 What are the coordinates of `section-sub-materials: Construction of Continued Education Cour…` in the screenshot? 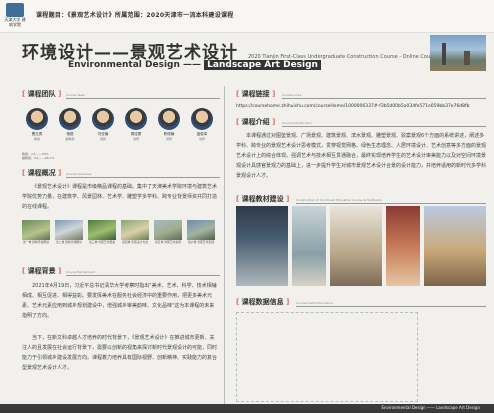 It's located at (339, 200).